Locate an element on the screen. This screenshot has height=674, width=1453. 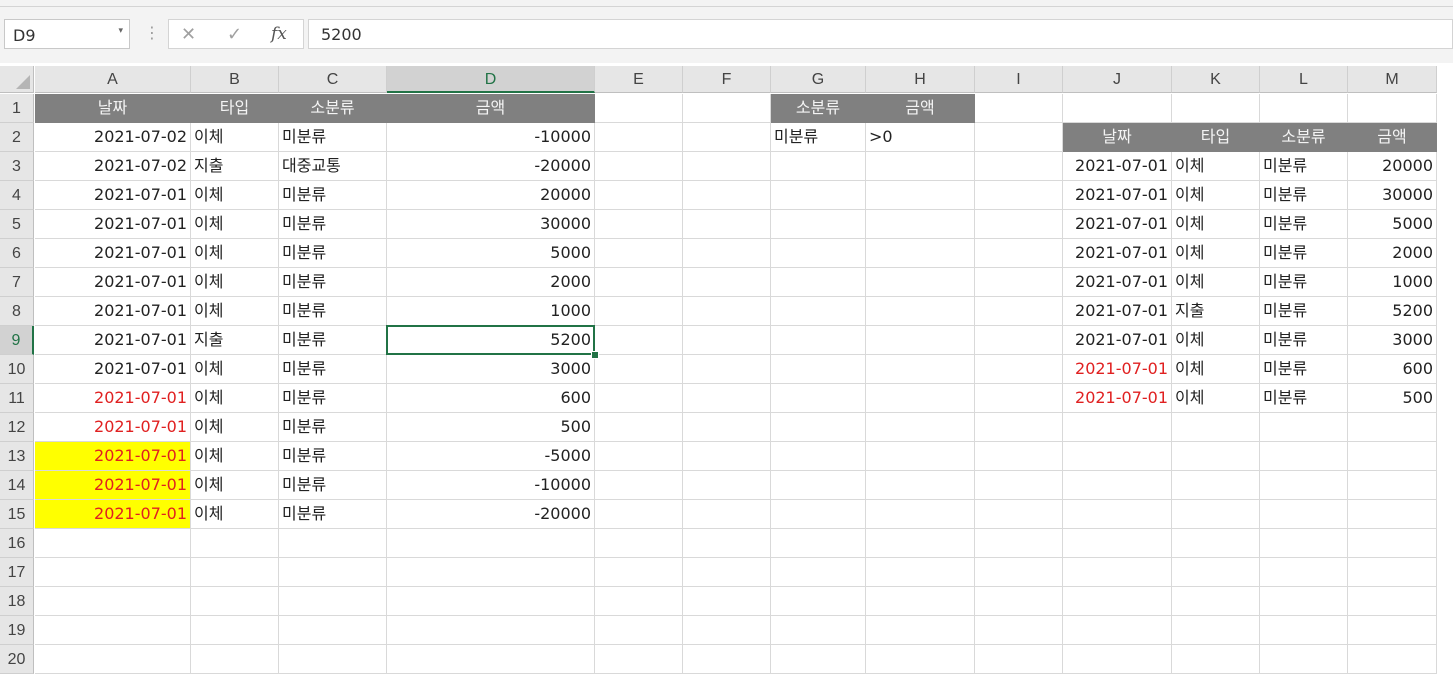
cell-g5 is located at coordinates (818, 224).